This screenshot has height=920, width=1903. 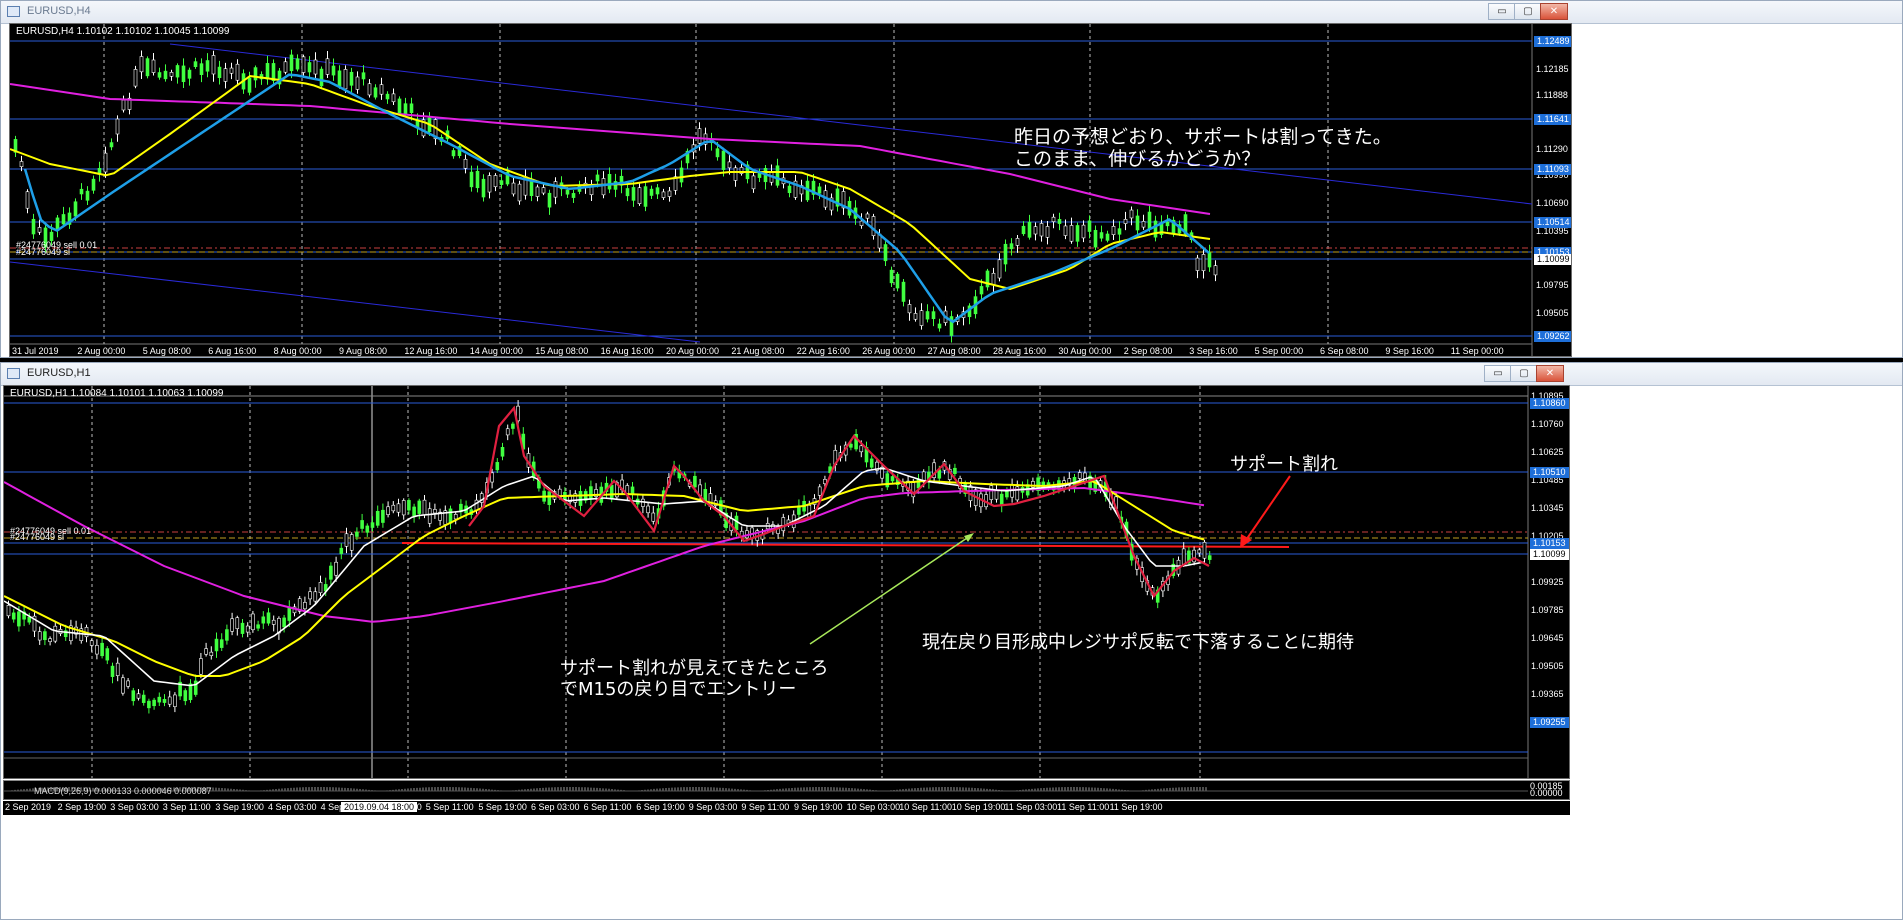 I want to click on time-label: 3 Sep 11:00, so click(x=186, y=807).